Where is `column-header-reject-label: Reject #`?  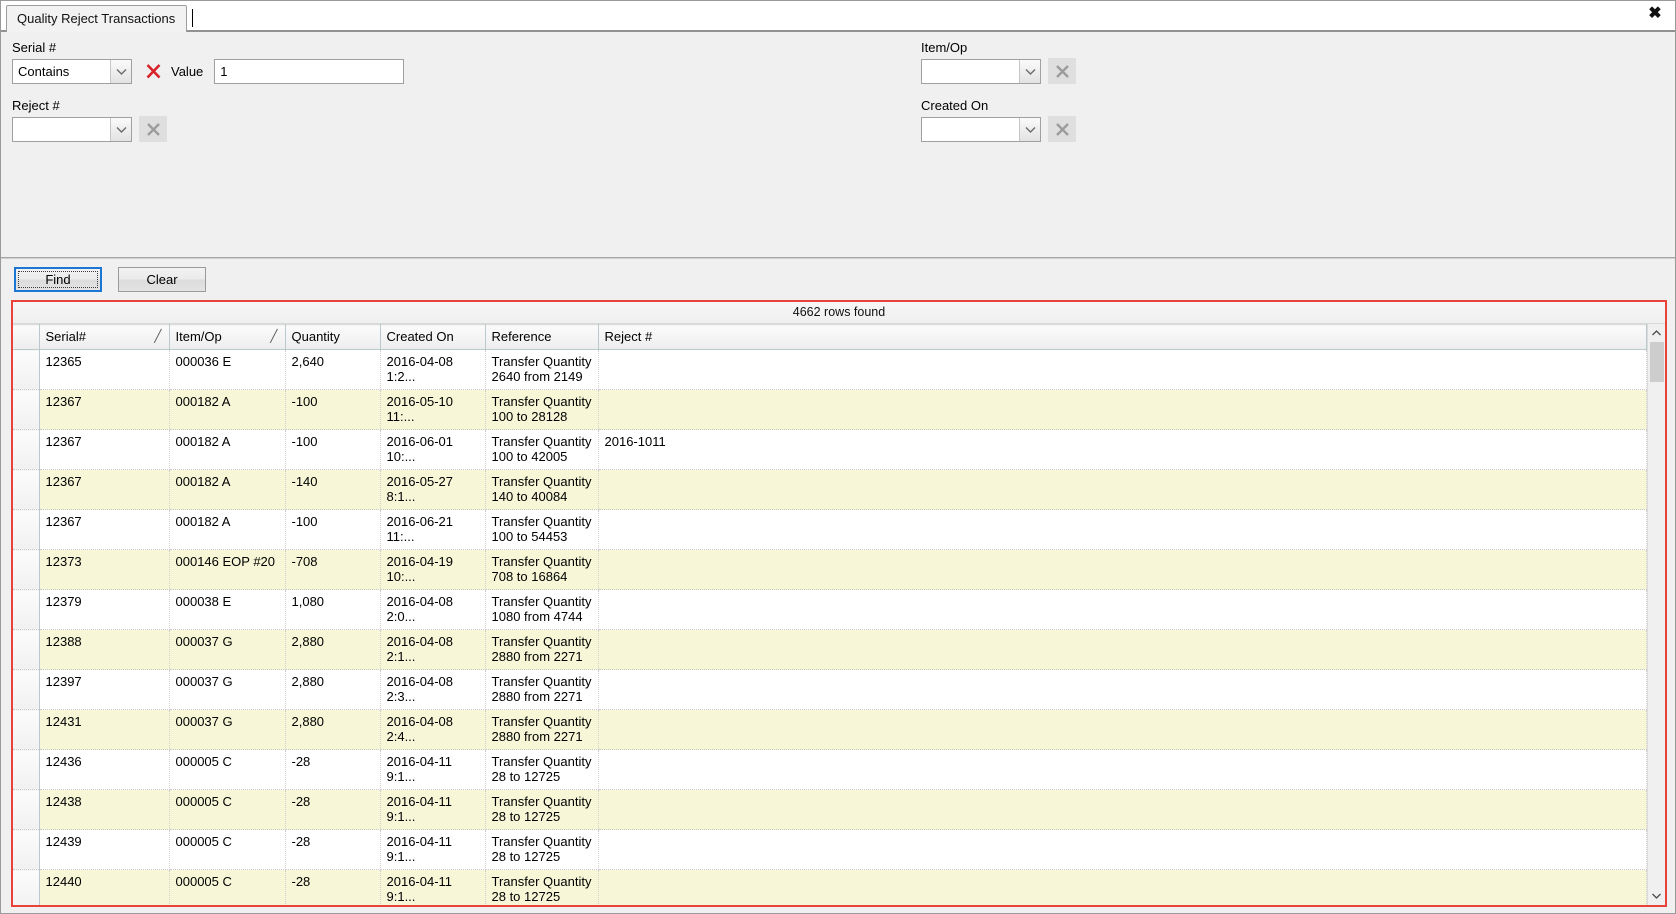 column-header-reject-label: Reject # is located at coordinates (628, 336).